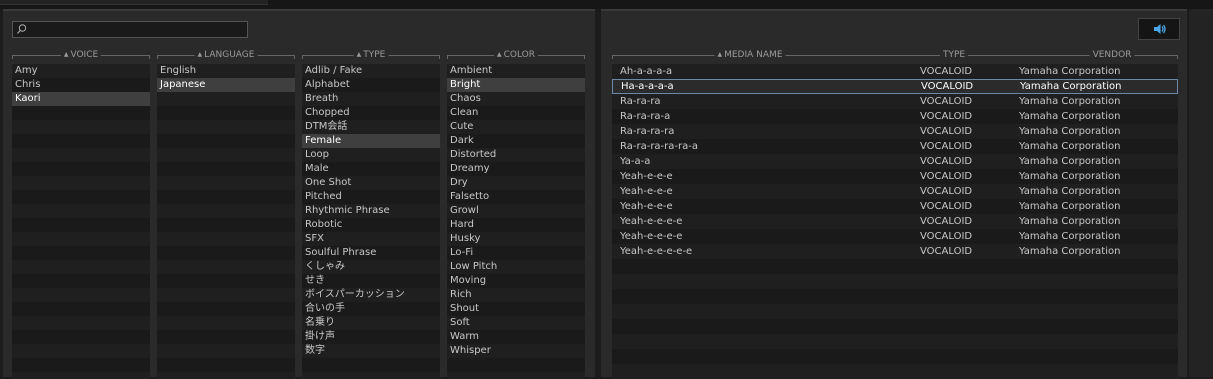 The height and width of the screenshot is (379, 1213). Describe the element at coordinates (81, 55) in the screenshot. I see `voice-header: ▲ VOICE` at that location.